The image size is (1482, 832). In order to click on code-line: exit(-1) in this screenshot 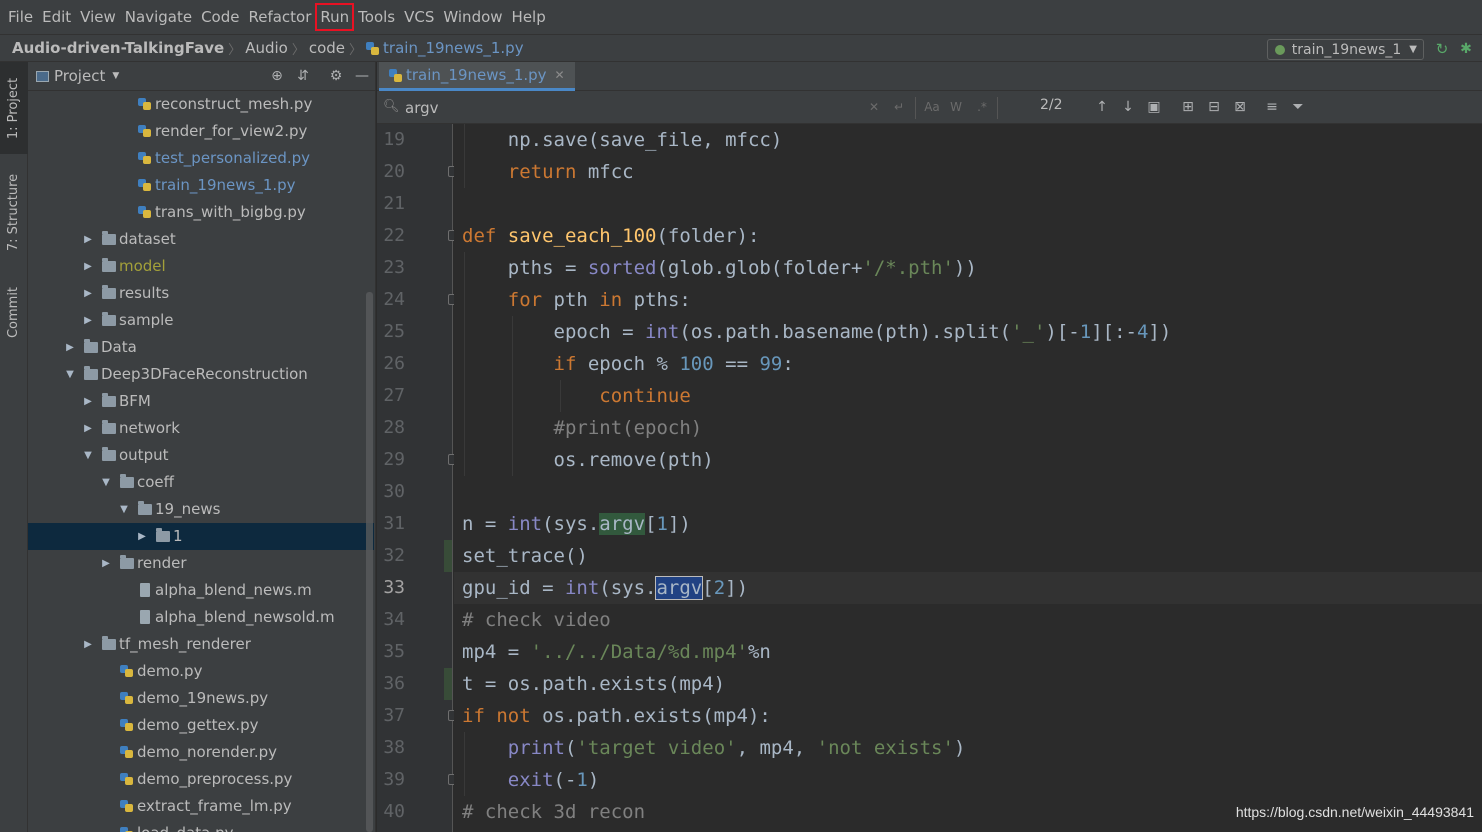, I will do `click(531, 780)`.